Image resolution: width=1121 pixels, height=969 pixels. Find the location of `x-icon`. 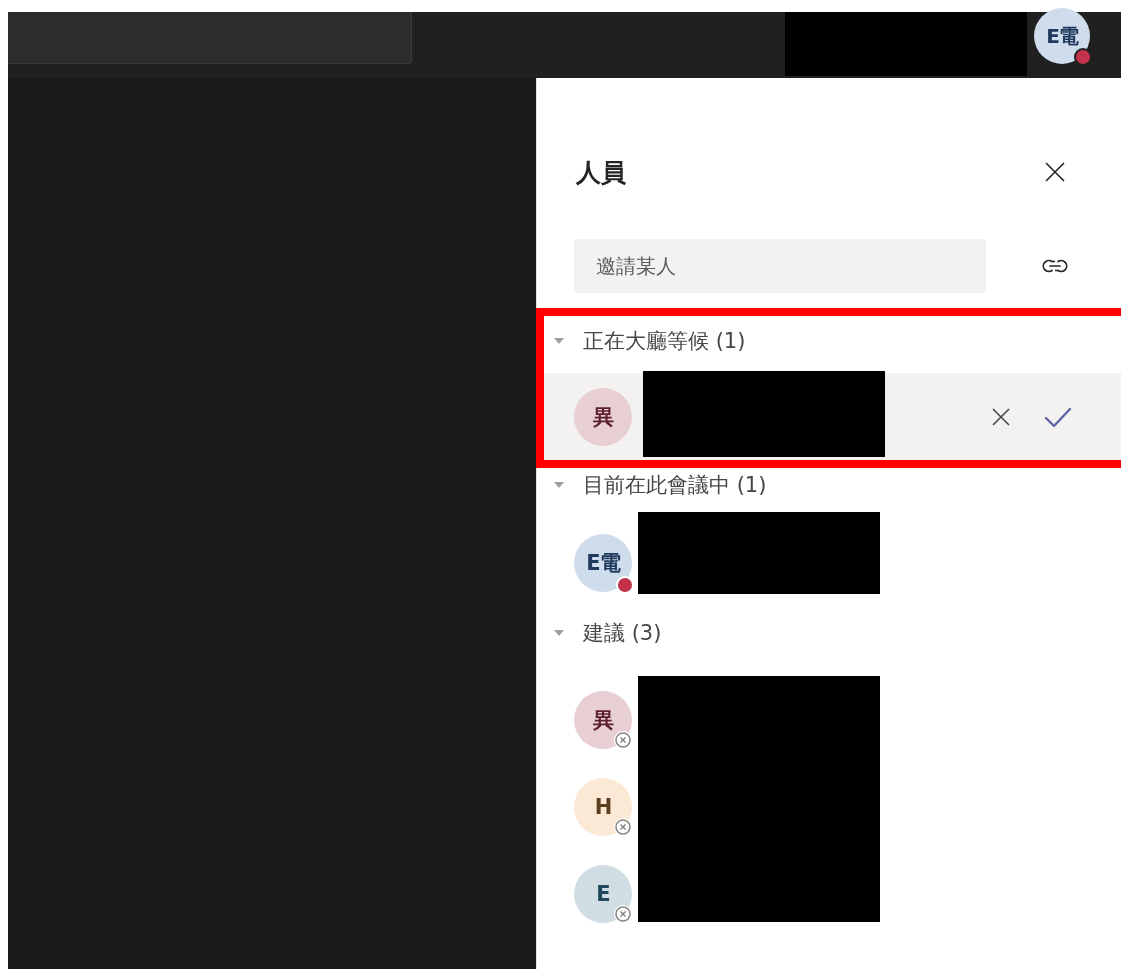

x-icon is located at coordinates (1001, 416).